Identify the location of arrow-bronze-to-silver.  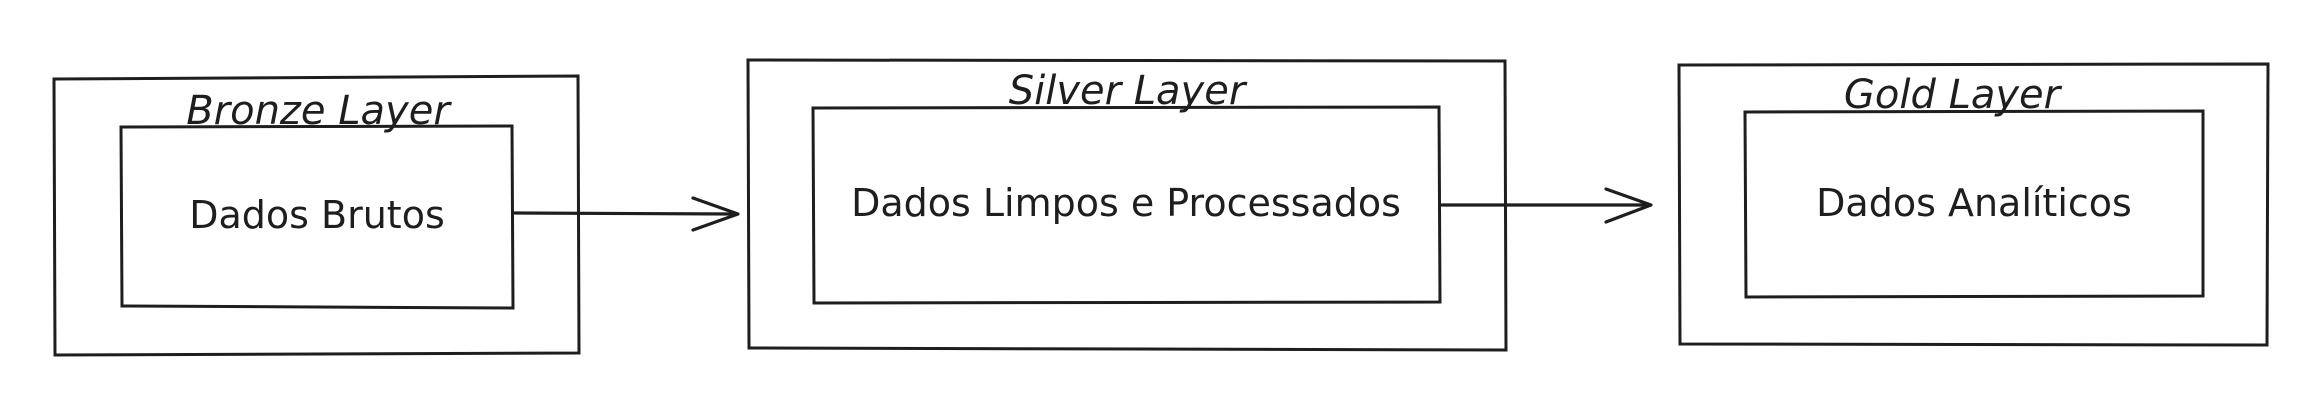
(626, 214).